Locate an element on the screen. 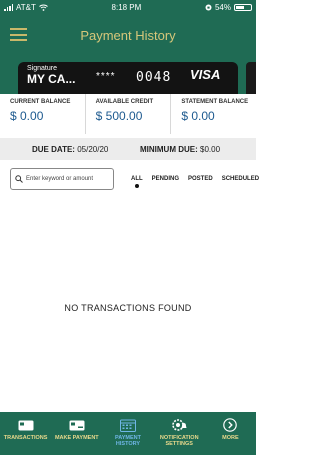  orientation-lock-icon is located at coordinates (208, 7).